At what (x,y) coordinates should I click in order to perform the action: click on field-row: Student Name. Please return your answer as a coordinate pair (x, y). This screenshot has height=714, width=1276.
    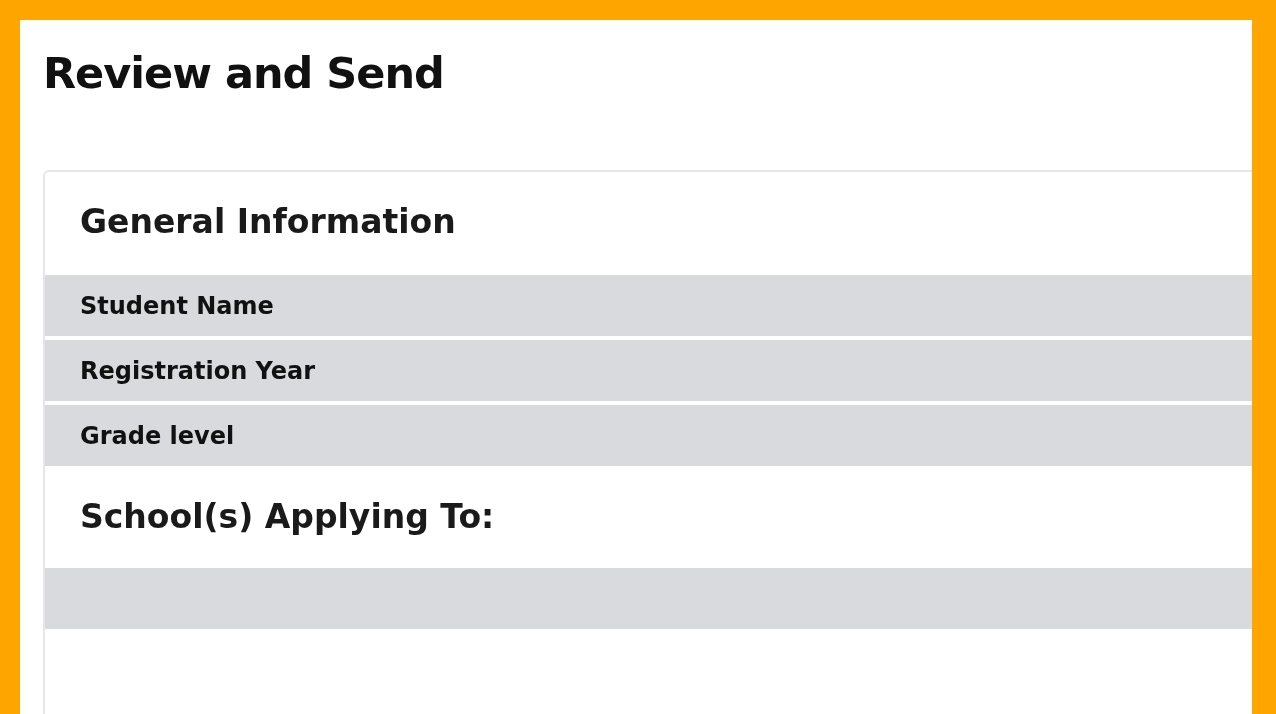
    Looking at the image, I should click on (648, 305).